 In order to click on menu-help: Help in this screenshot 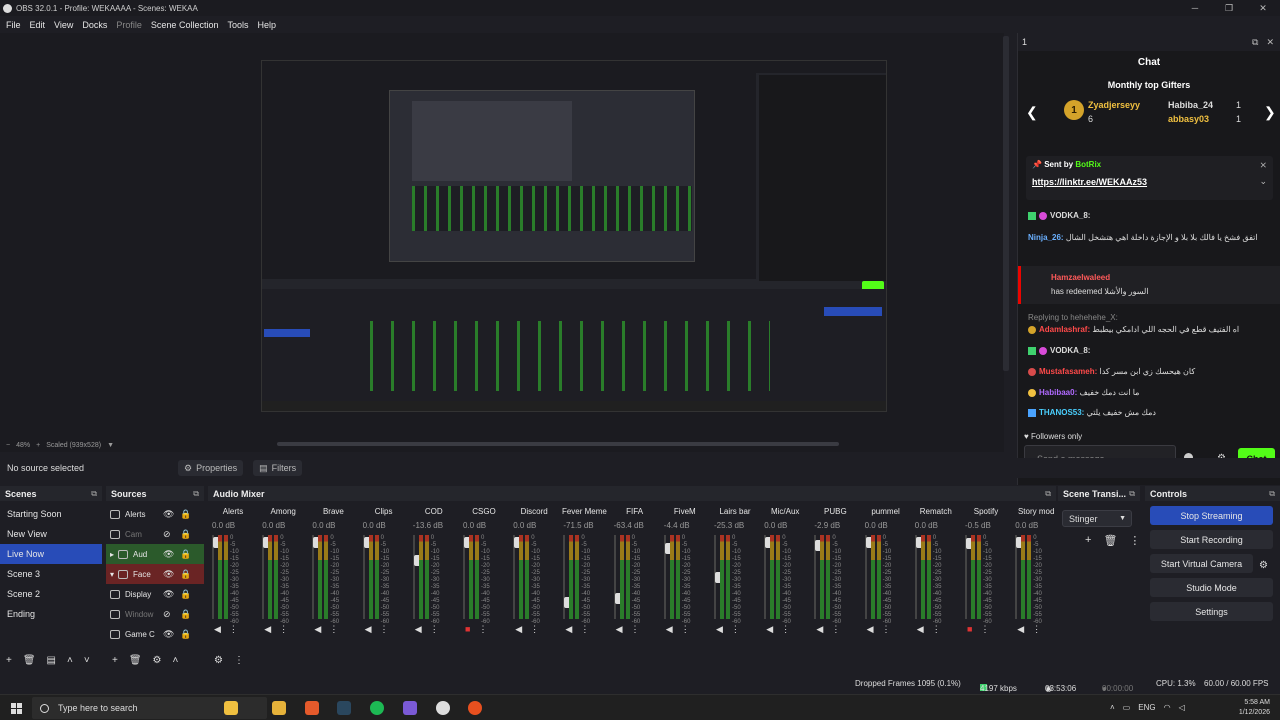, I will do `click(266, 25)`.